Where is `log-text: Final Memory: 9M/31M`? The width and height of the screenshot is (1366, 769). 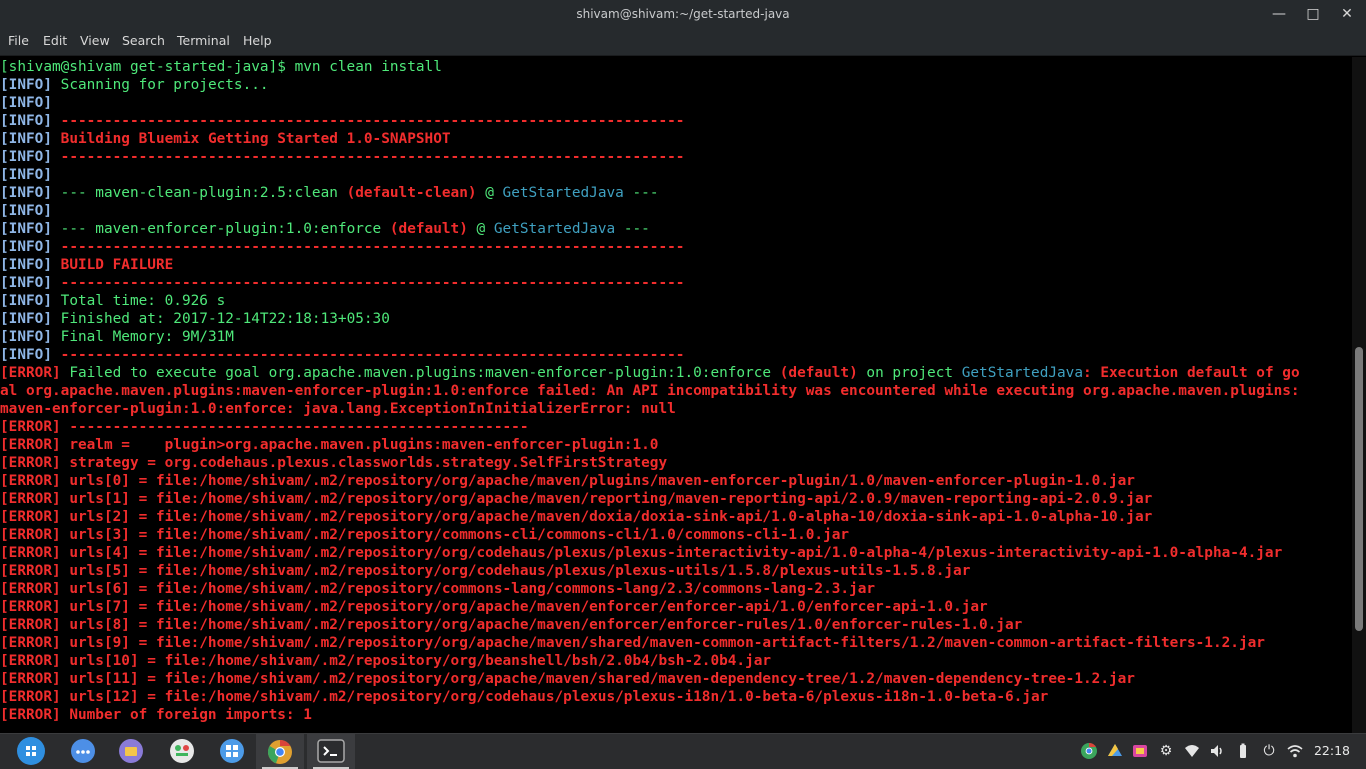 log-text: Final Memory: 9M/31M is located at coordinates (147, 337).